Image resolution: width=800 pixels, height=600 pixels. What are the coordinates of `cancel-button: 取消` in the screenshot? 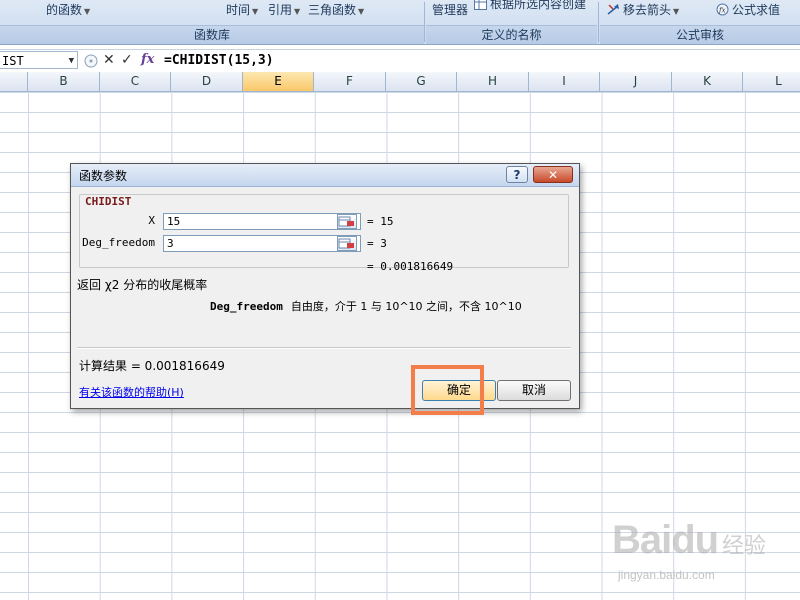 It's located at (534, 390).